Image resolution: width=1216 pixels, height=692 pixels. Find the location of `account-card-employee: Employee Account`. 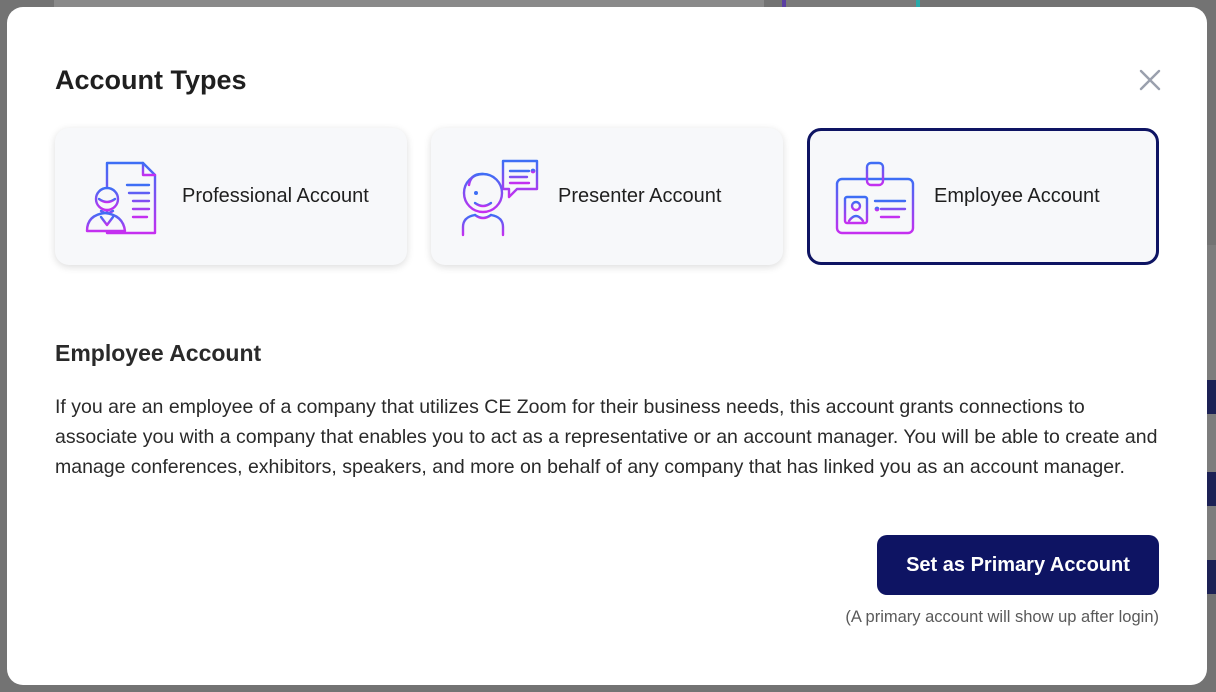

account-card-employee: Employee Account is located at coordinates (983, 196).